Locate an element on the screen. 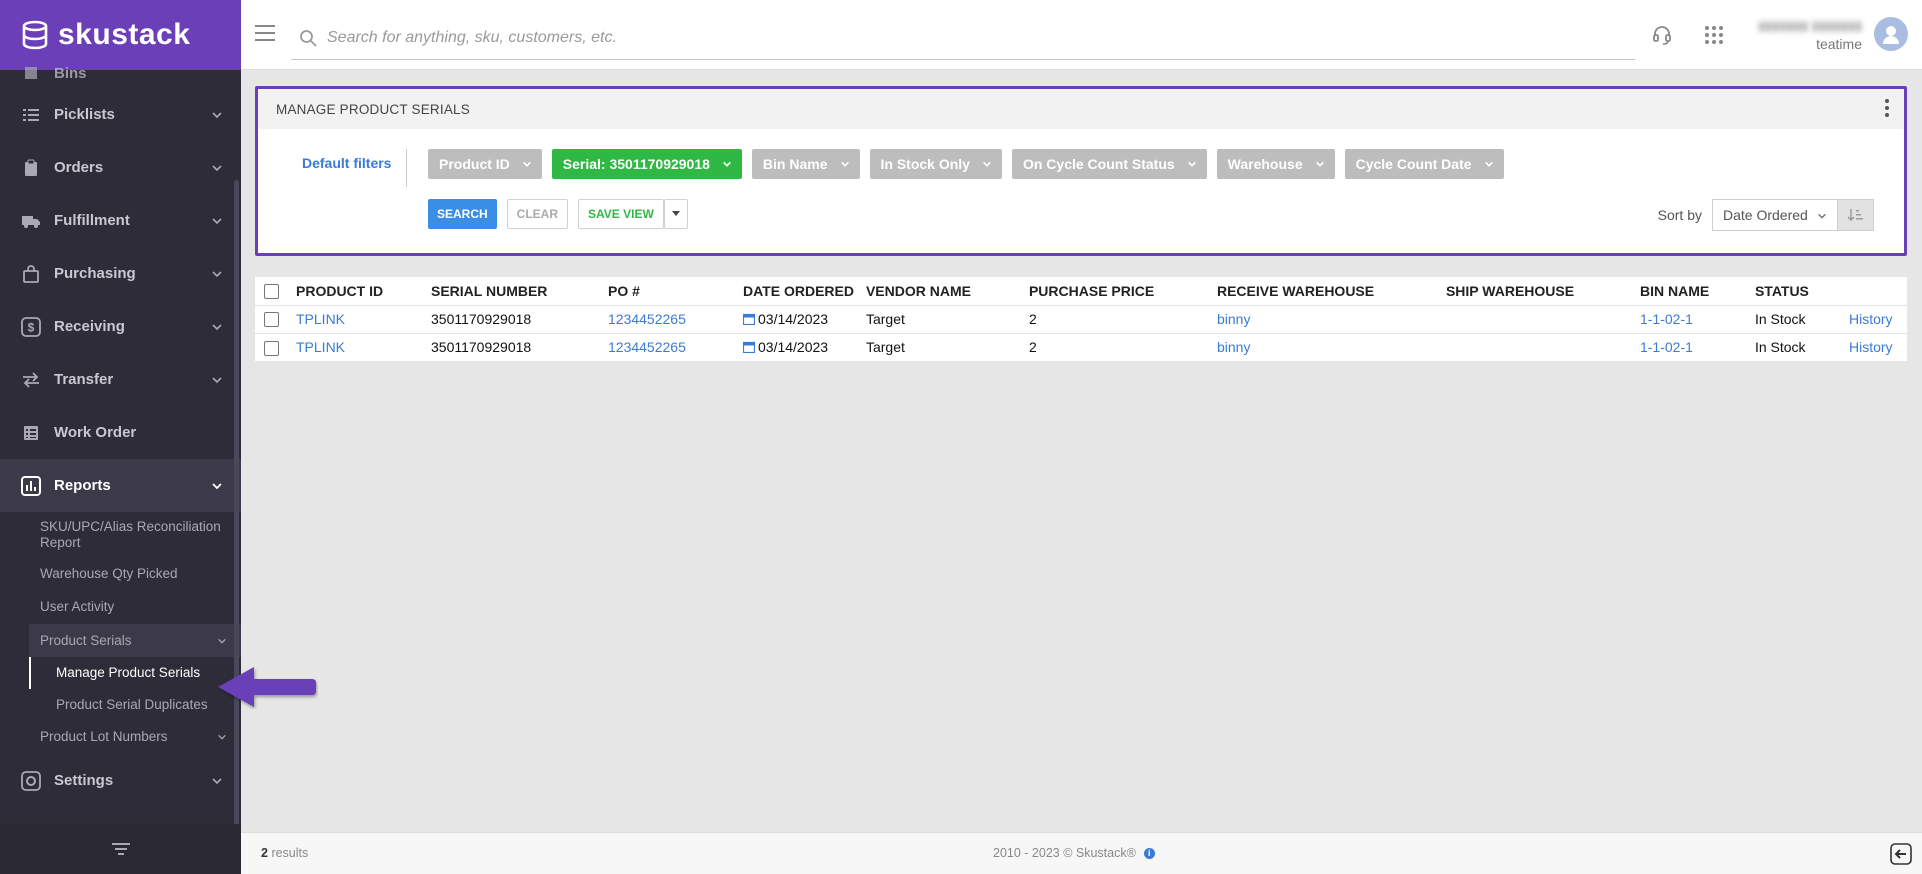  submenu-item-product-lot-numbers: Product Lot Numbers is located at coordinates (120, 737).